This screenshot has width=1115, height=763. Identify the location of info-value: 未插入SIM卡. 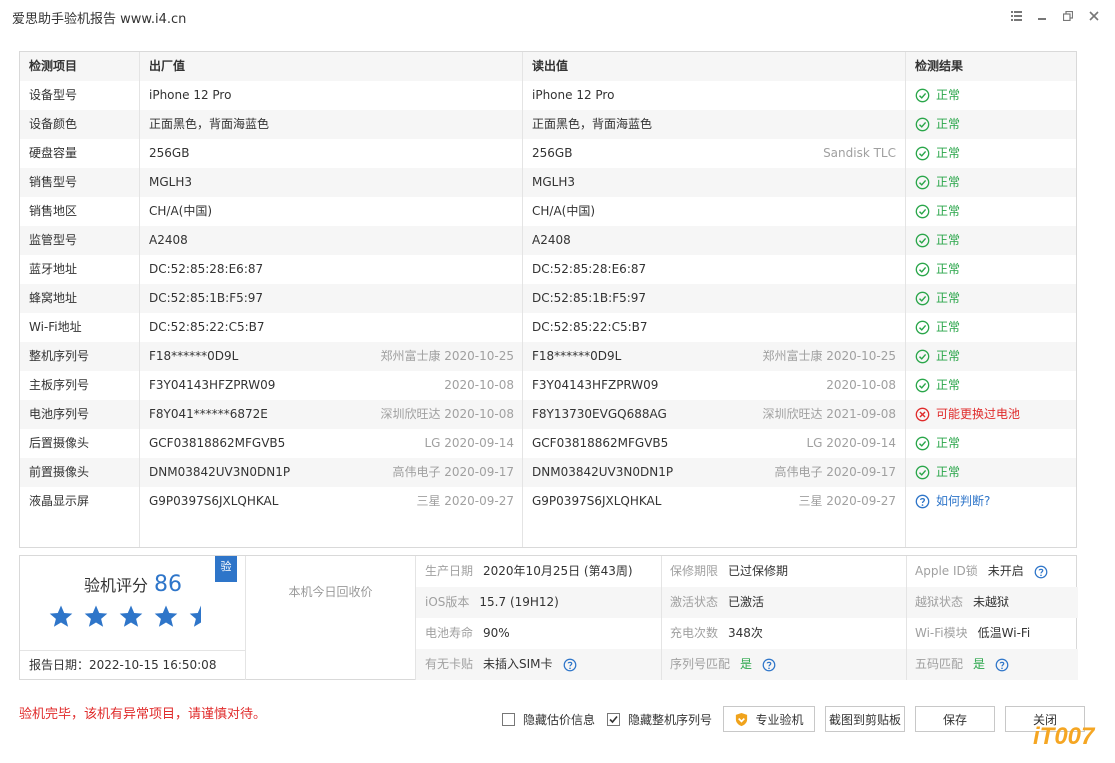
(518, 664).